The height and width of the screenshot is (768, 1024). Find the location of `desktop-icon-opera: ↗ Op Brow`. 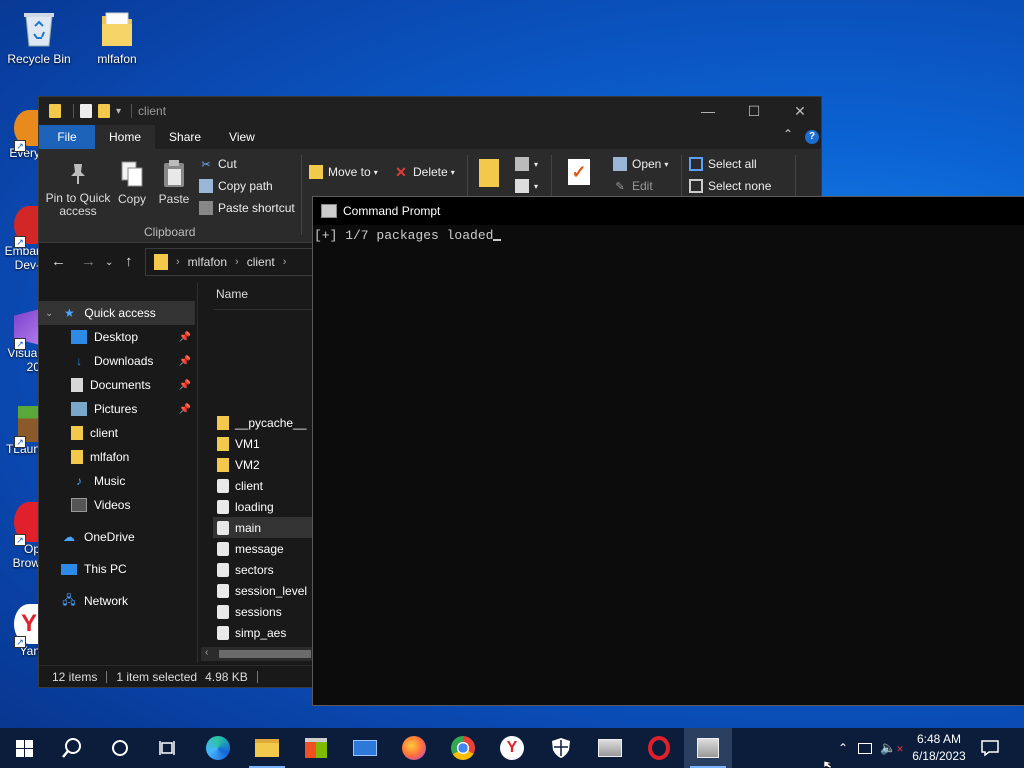

desktop-icon-opera: ↗ Op Brow is located at coordinates (20, 536).